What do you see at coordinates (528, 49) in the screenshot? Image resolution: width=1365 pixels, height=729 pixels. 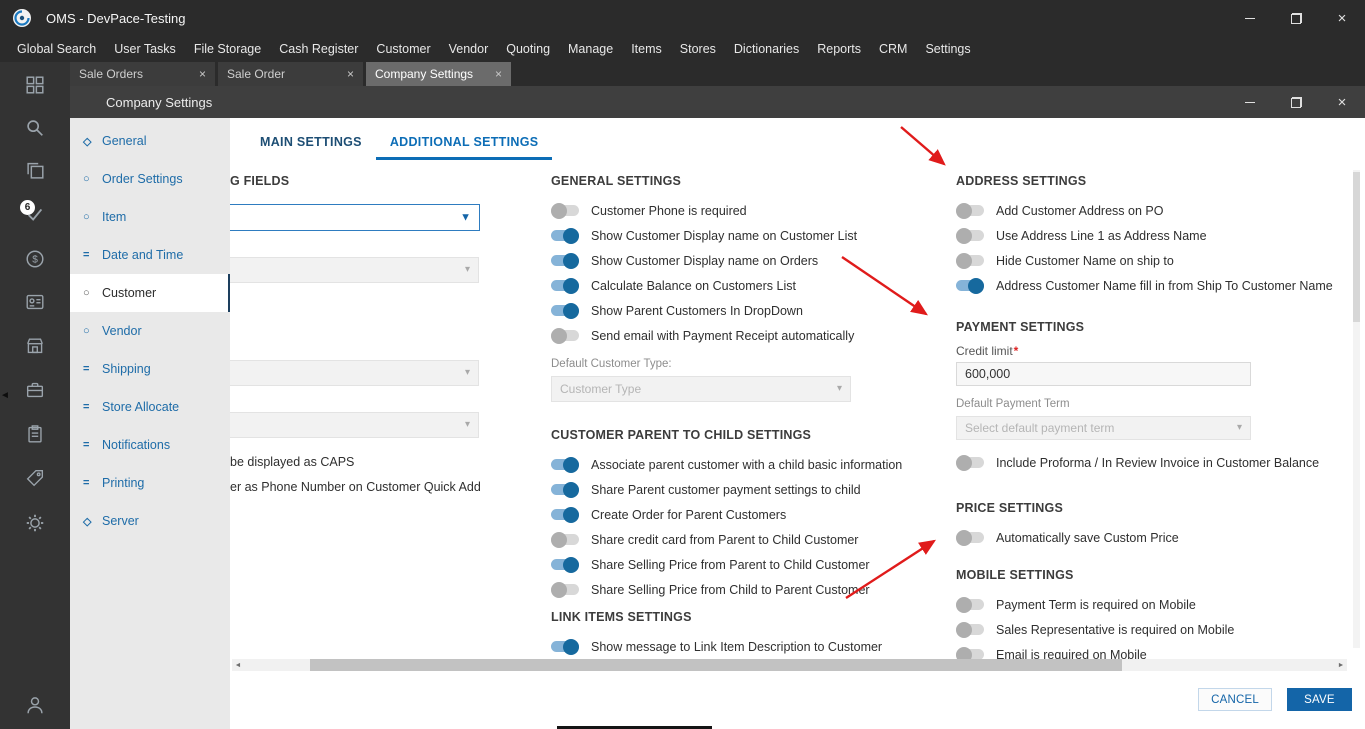 I see `menu-item: Quoting` at bounding box center [528, 49].